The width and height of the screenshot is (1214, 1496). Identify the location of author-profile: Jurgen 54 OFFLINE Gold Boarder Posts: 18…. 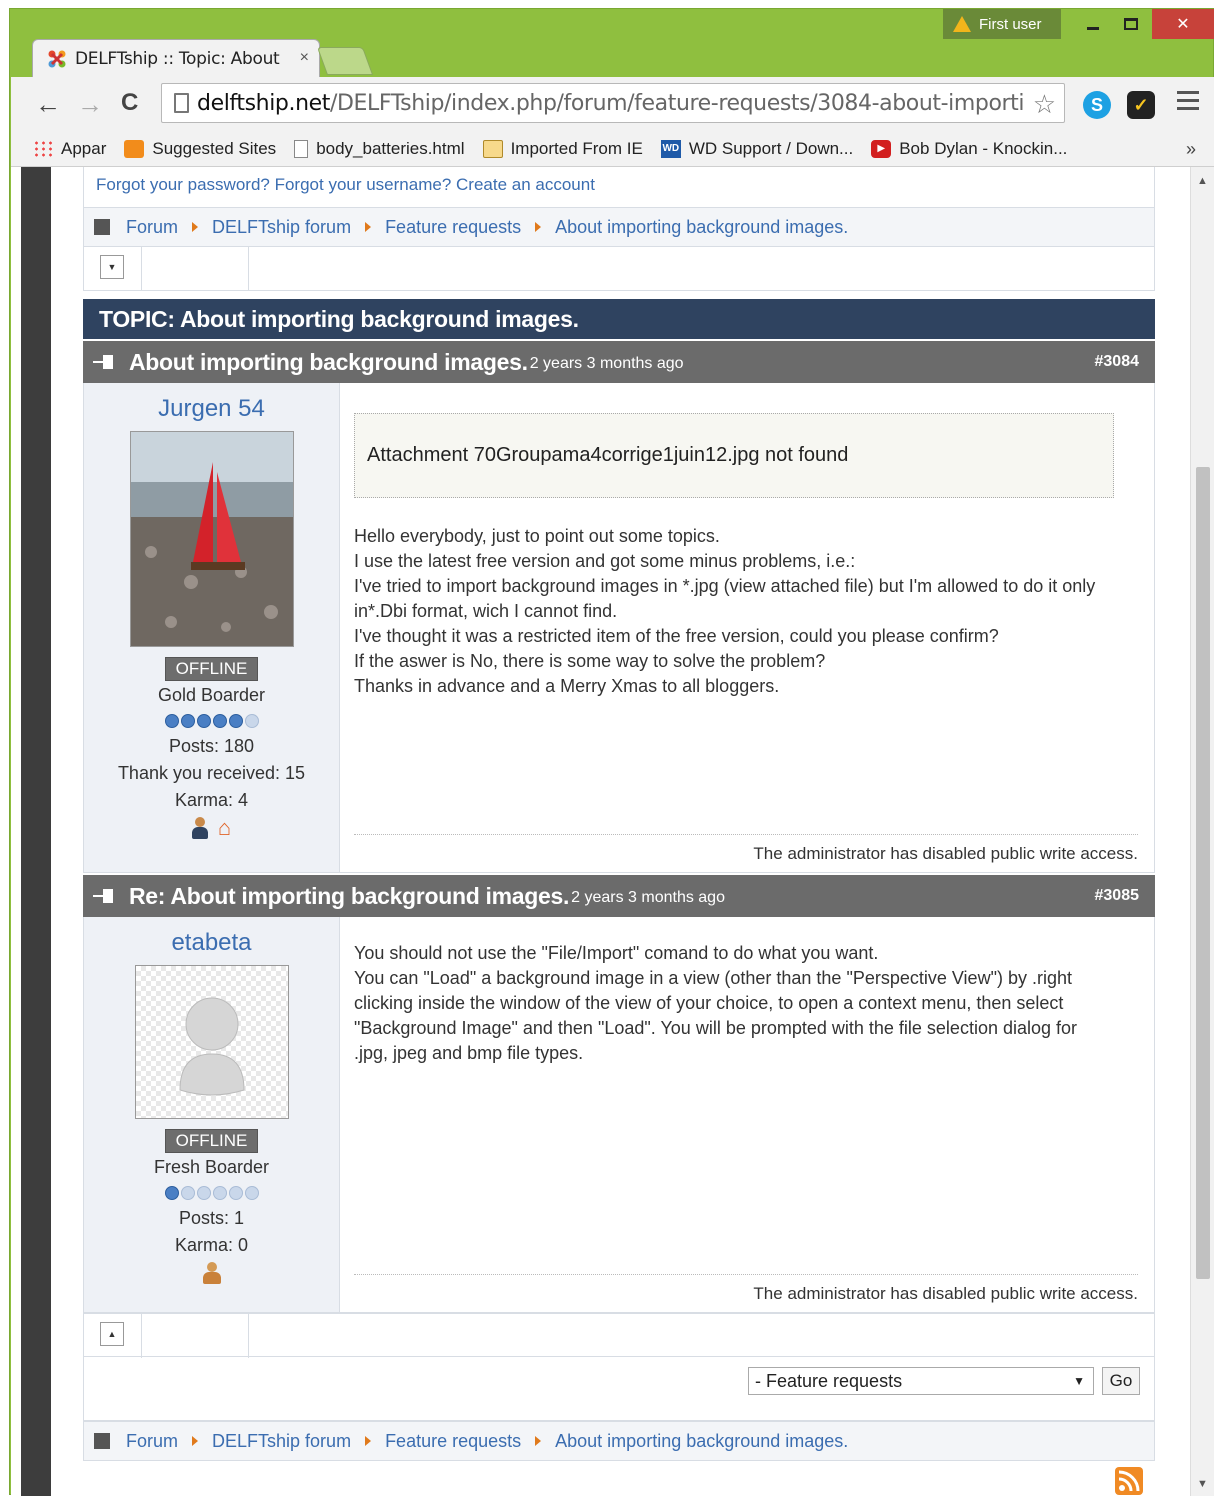
(212, 627).